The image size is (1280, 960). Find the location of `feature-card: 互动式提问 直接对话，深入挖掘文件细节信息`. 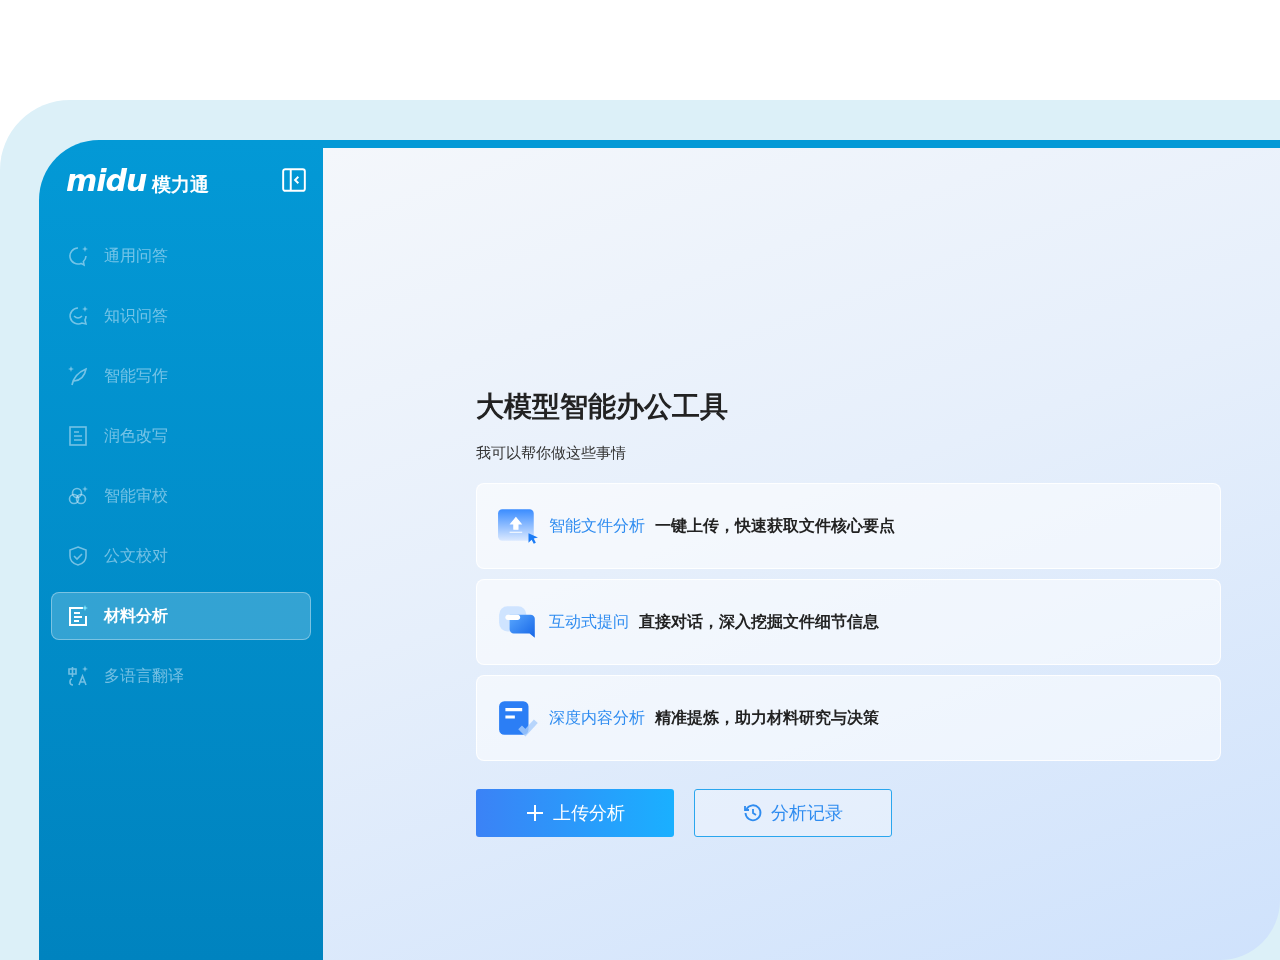

feature-card: 互动式提问 直接对话，深入挖掘文件细节信息 is located at coordinates (848, 622).